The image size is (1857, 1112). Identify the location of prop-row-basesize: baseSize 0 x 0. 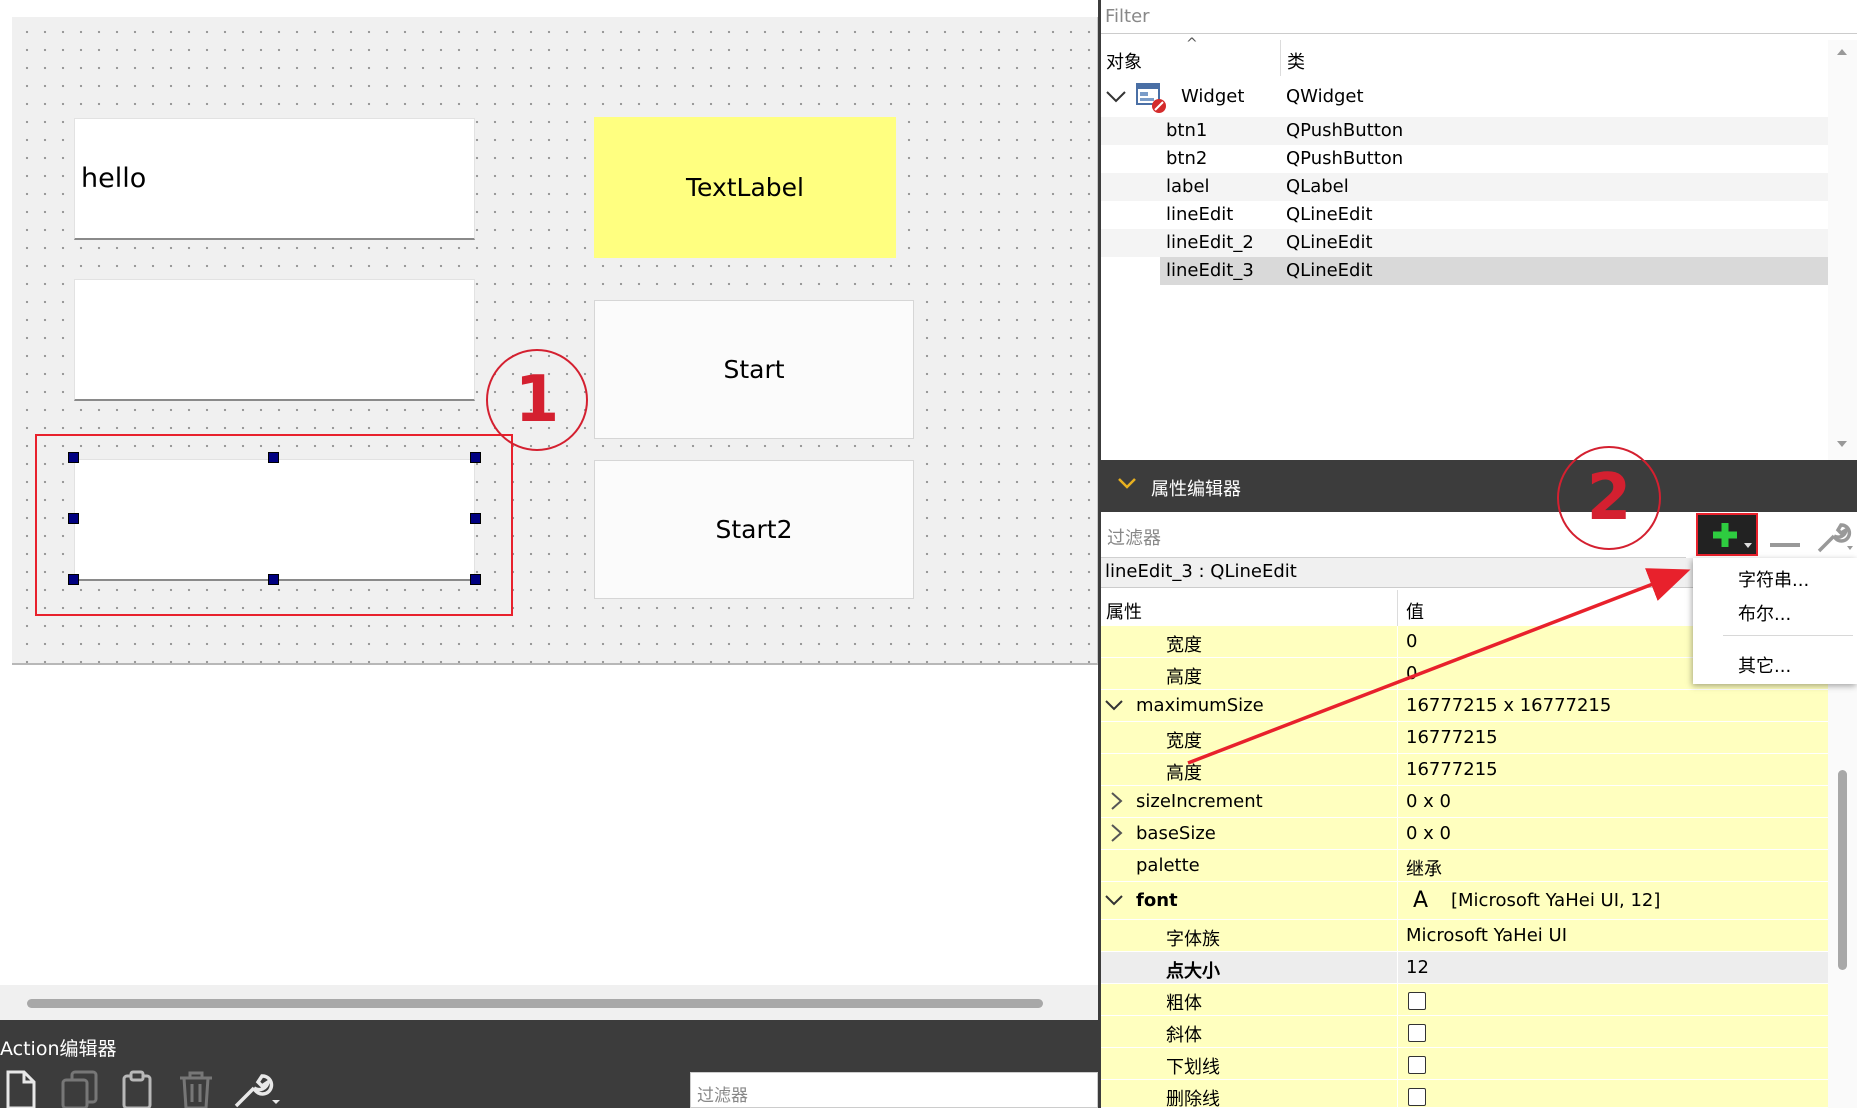
(1464, 834).